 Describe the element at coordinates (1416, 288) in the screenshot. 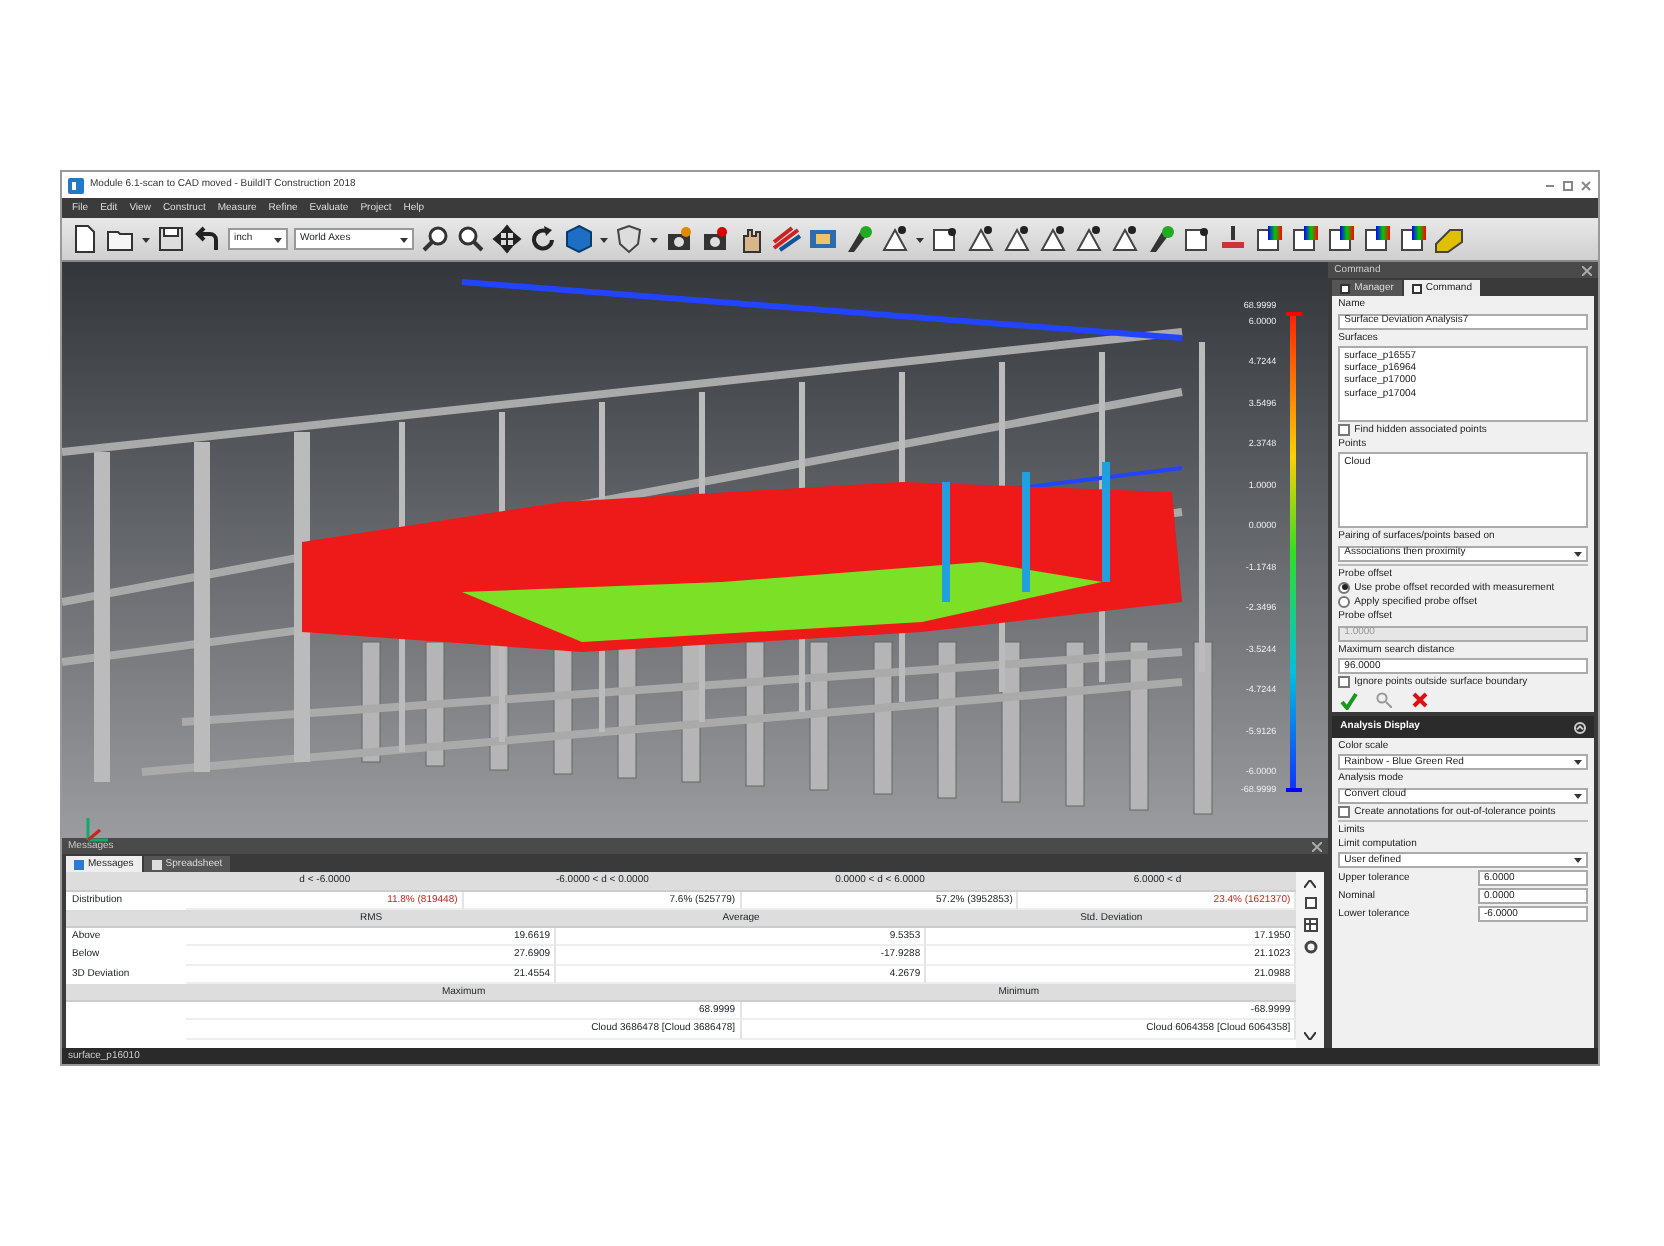

I see `command-icon` at that location.